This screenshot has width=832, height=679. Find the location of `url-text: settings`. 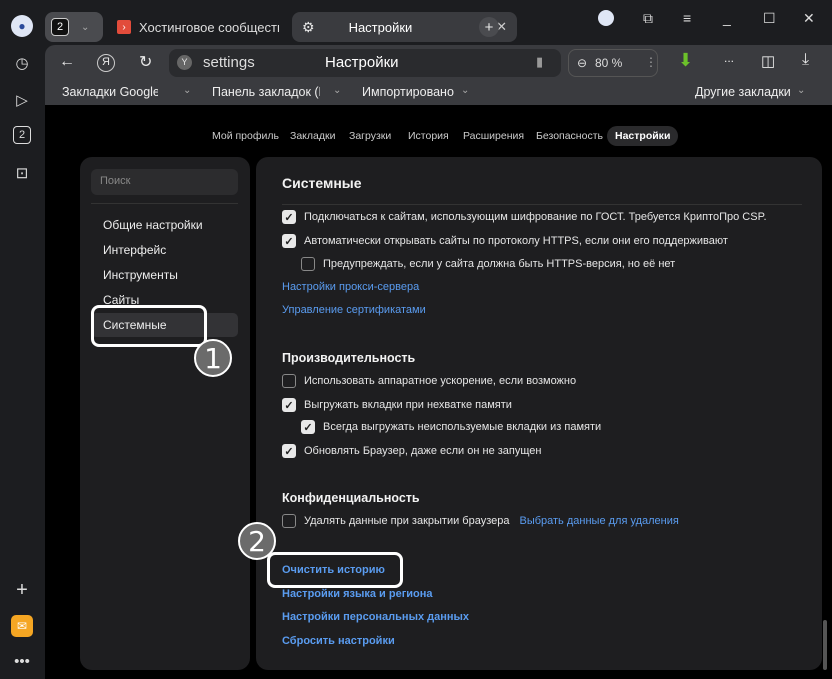

url-text: settings is located at coordinates (229, 62).